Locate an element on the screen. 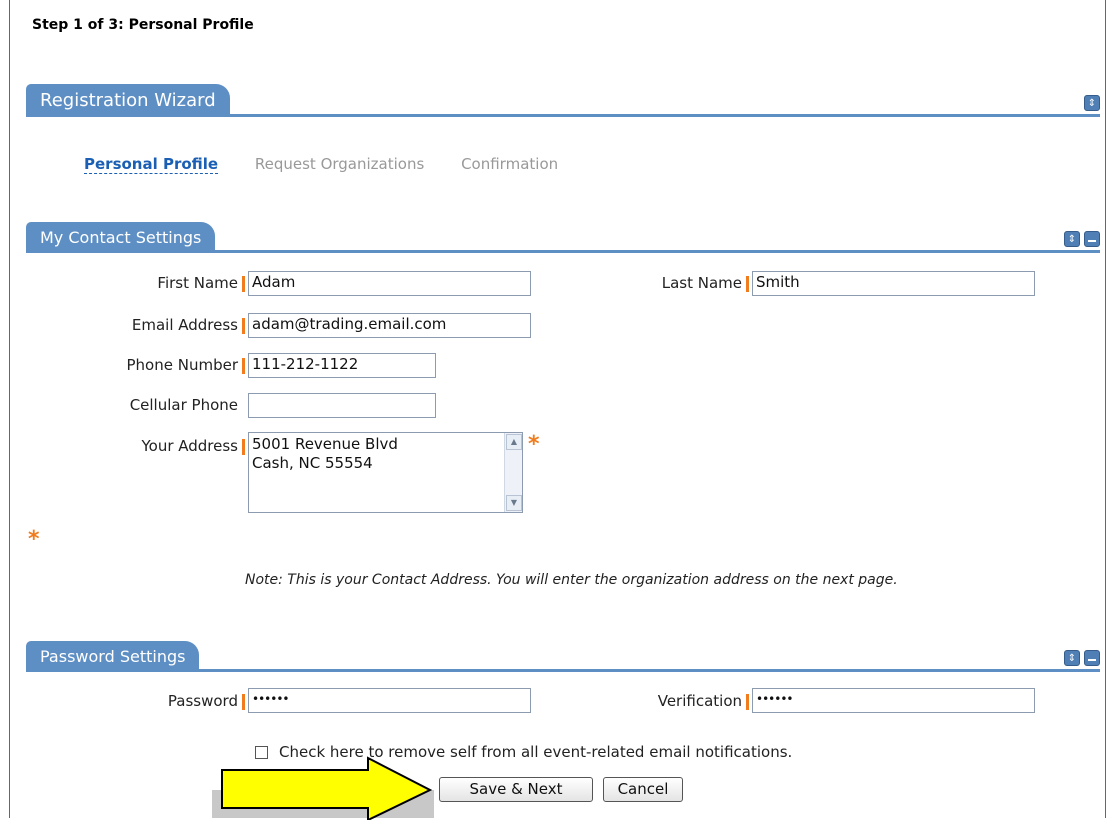 The height and width of the screenshot is (820, 1111). password-label: Password is located at coordinates (202, 701).